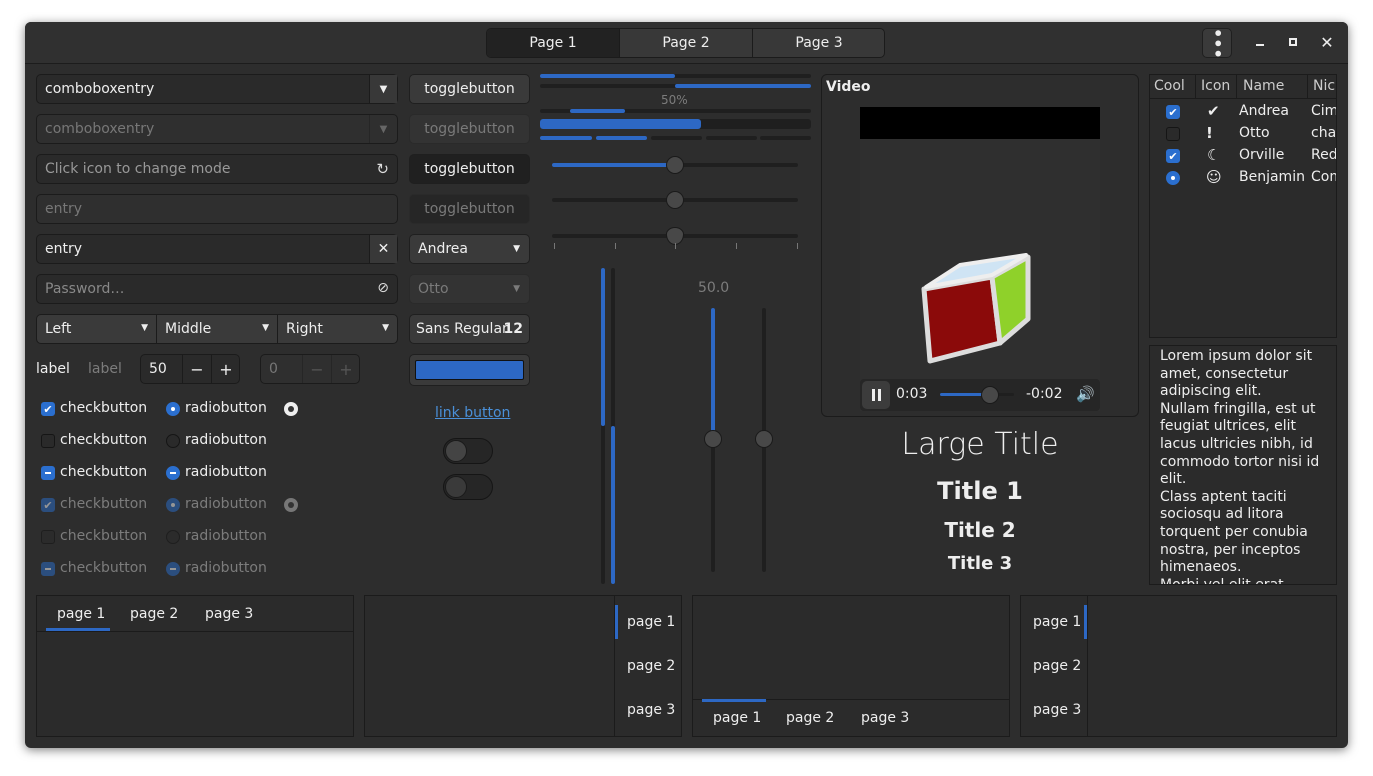  What do you see at coordinates (1085, 394) in the screenshot?
I see `volume-icon: 🔊` at bounding box center [1085, 394].